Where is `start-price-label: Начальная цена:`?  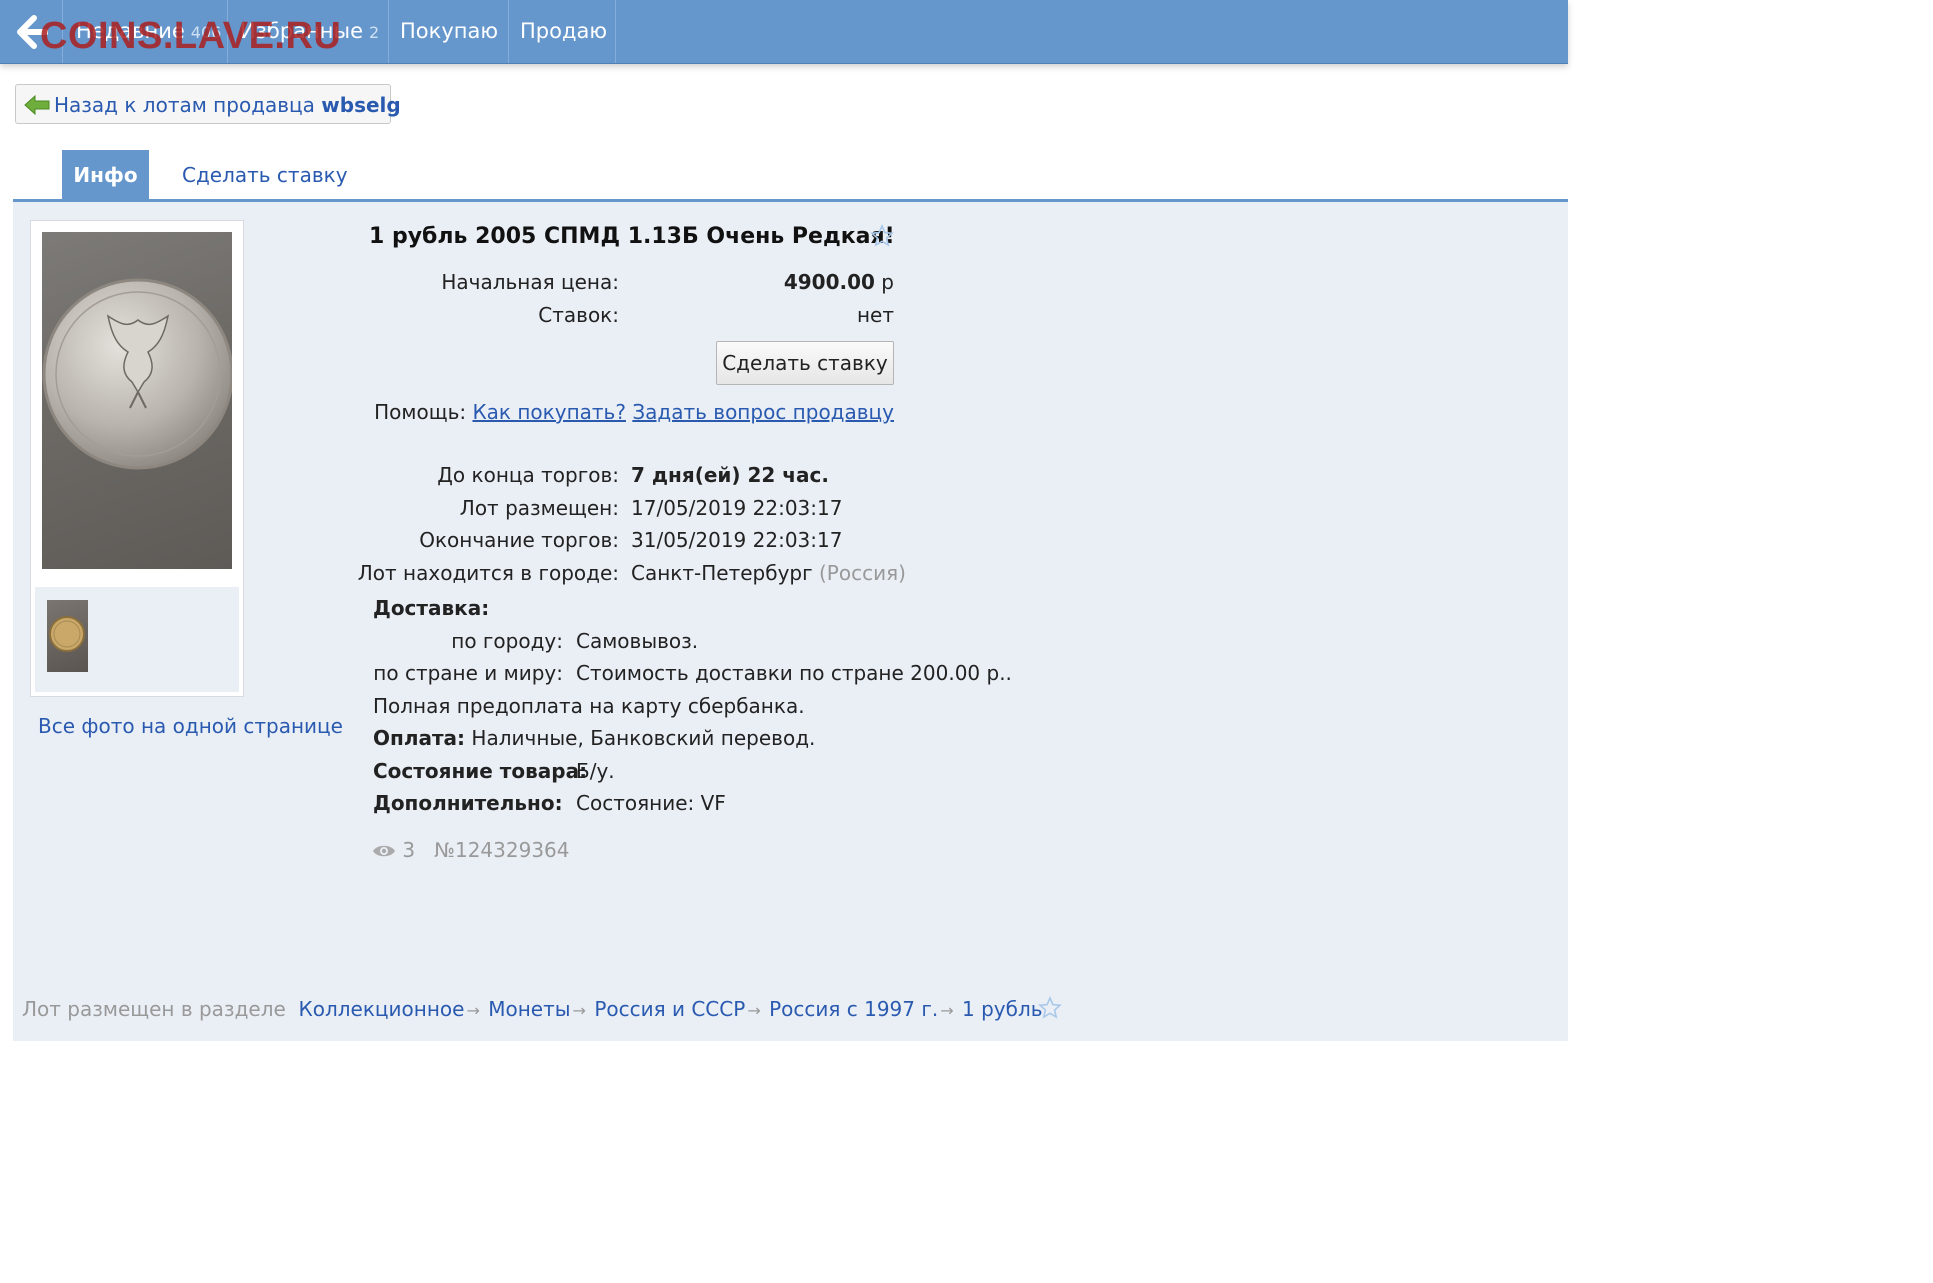
start-price-label: Начальная цена: is located at coordinates (530, 282).